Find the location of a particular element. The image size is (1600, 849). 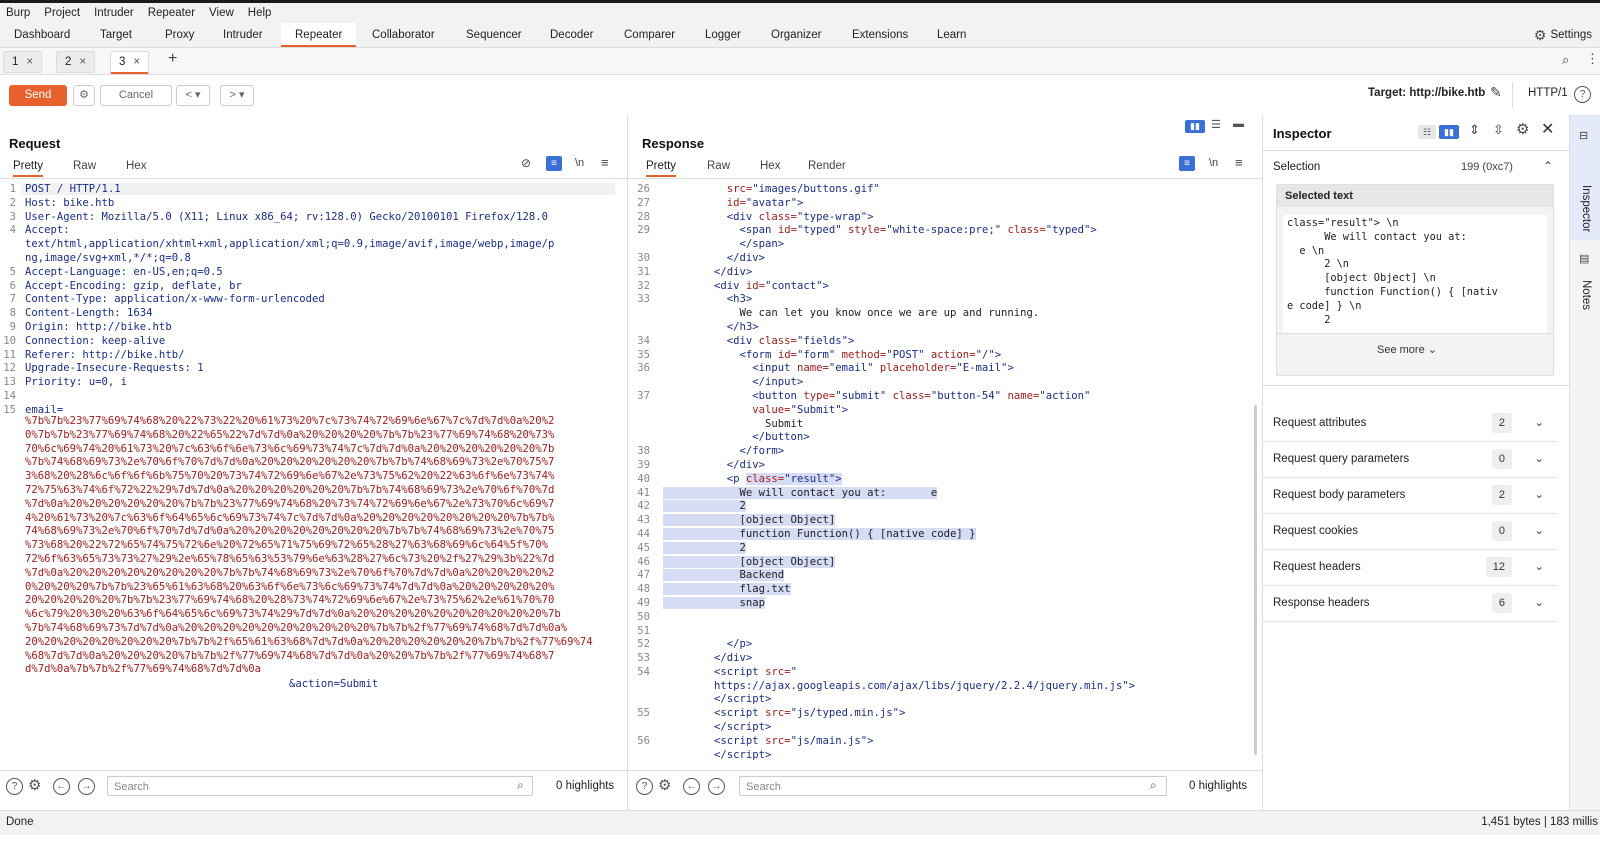

layout-split-icon: ▮▮ is located at coordinates (1195, 126).